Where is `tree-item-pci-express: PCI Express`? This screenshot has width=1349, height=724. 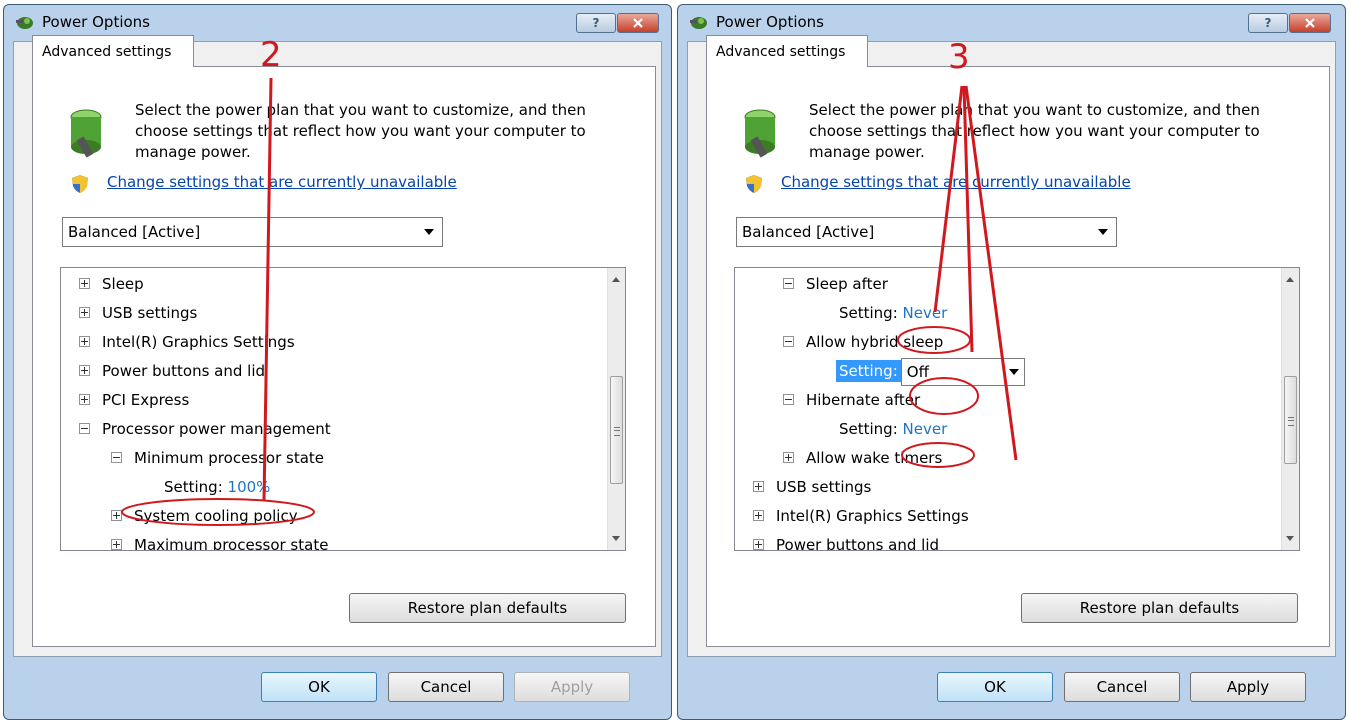 tree-item-pci-express: PCI Express is located at coordinates (134, 400).